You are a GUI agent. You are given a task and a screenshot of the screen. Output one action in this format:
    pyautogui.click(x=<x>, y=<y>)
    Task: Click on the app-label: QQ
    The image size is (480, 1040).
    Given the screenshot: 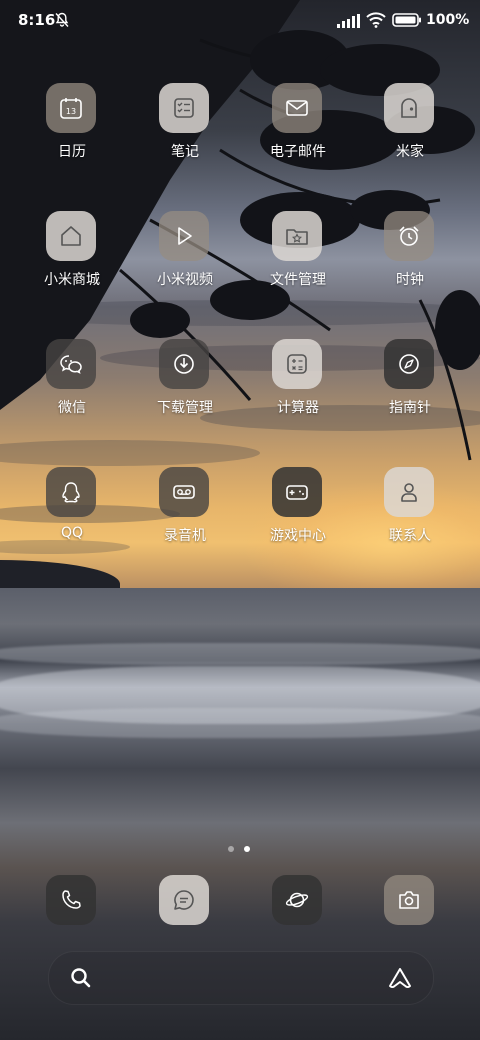 What is the action you would take?
    pyautogui.click(x=72, y=533)
    